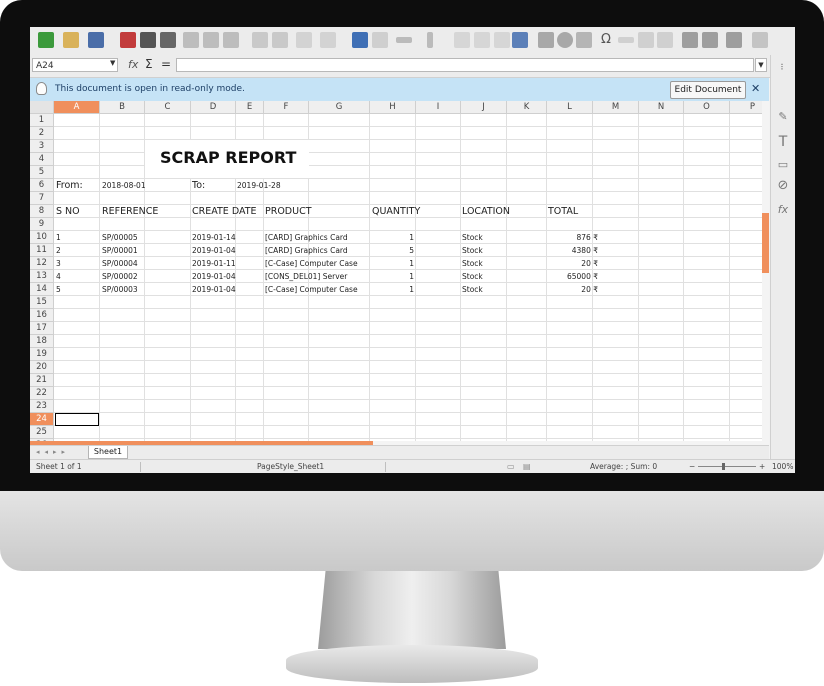 Image resolution: width=824 pixels, height=686 pixels. What do you see at coordinates (502, 40) in the screenshot?
I see `sort-icon` at bounding box center [502, 40].